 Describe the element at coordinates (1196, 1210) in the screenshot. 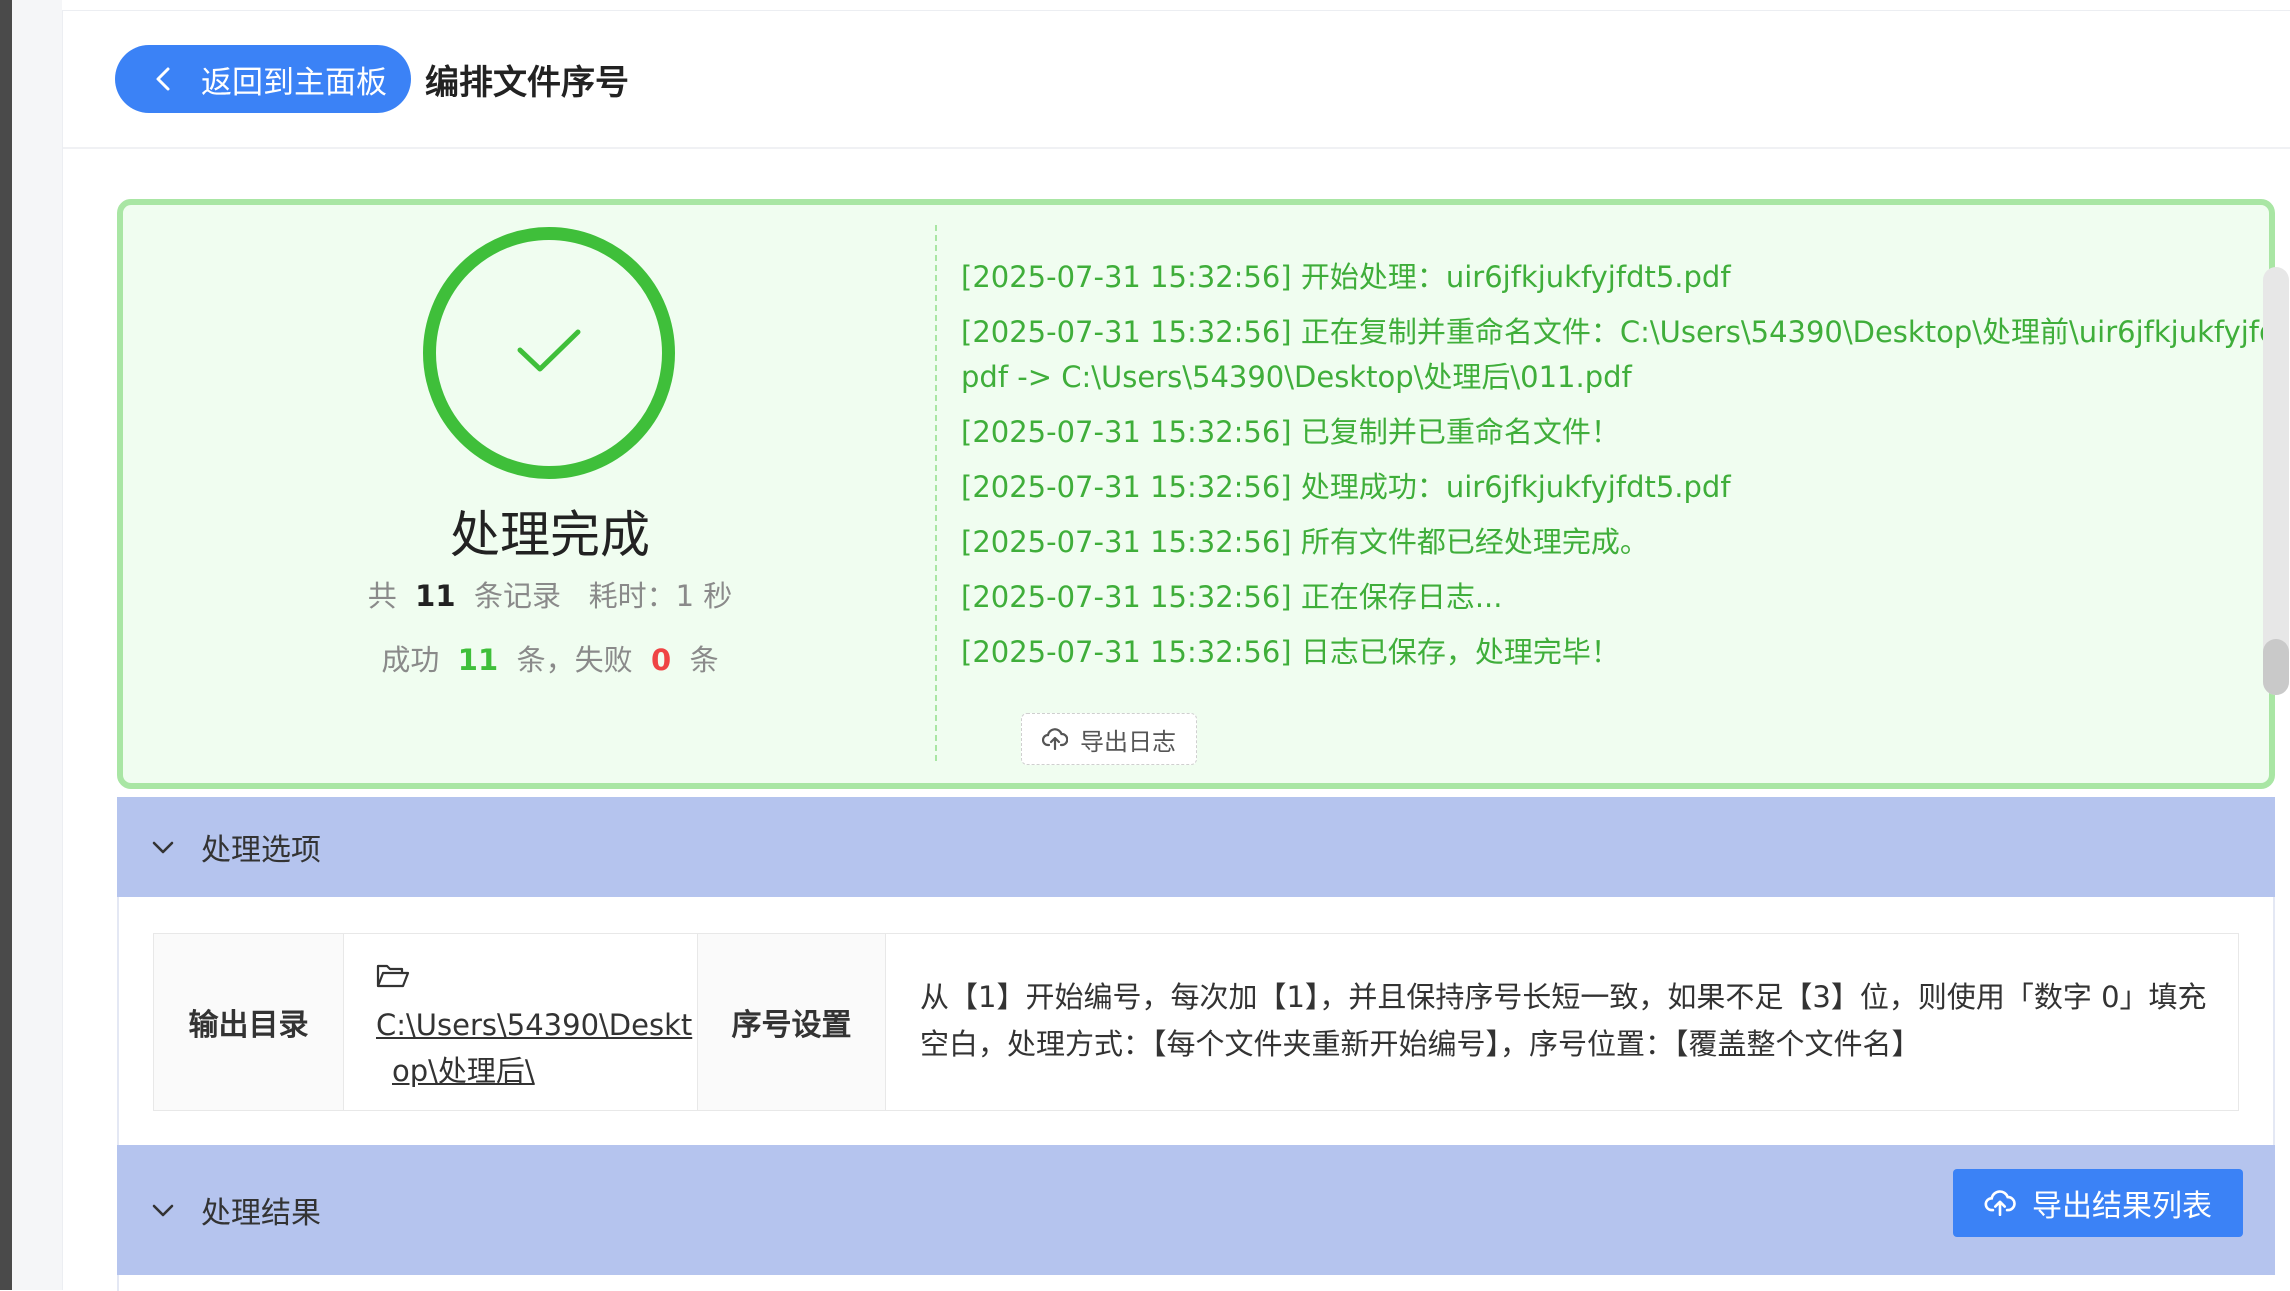

I see `results-panel-header: 处理结果 导出结果列表` at that location.